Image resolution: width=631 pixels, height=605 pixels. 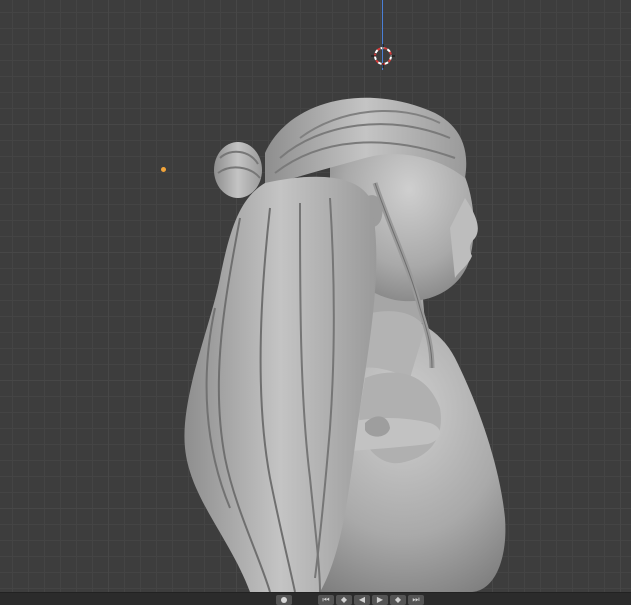 I want to click on jump-prev-keyframe-icon: ◆, so click(x=344, y=599).